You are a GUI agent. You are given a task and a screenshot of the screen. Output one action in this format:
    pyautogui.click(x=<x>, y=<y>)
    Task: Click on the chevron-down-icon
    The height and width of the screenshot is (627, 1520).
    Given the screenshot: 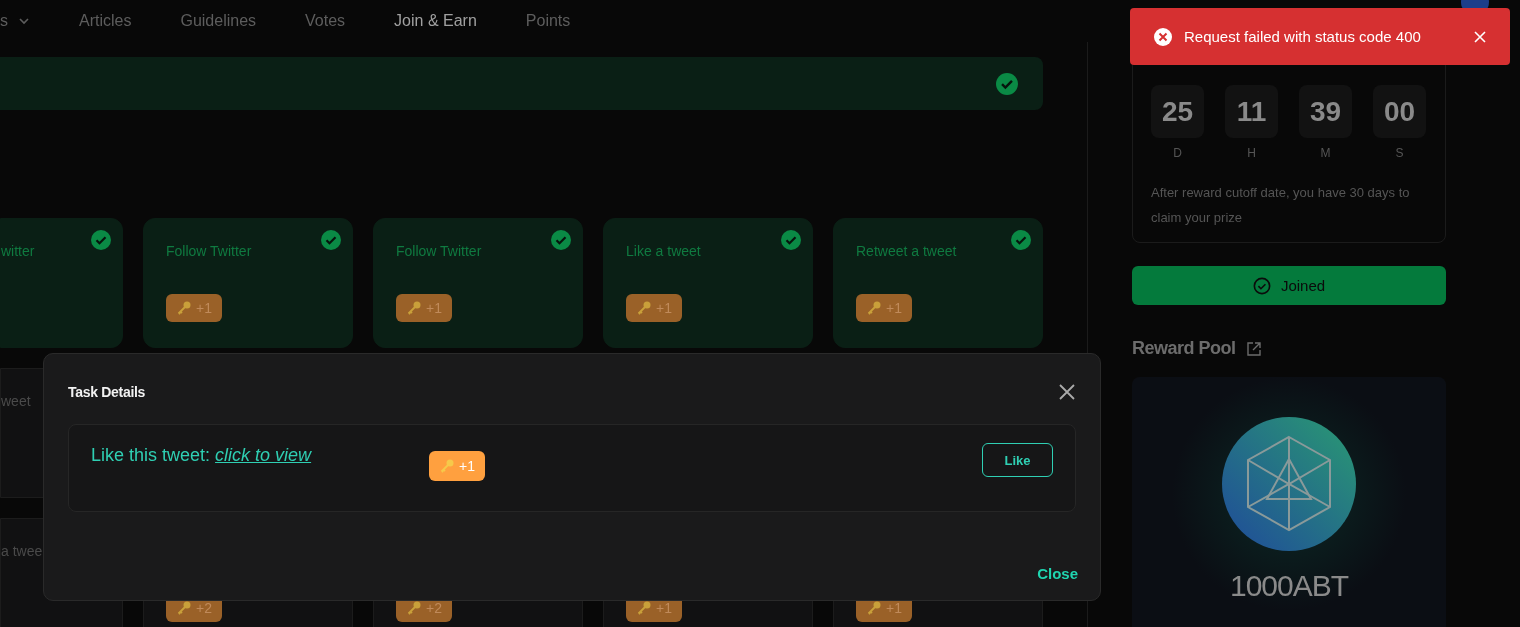 What is the action you would take?
    pyautogui.click(x=24, y=21)
    